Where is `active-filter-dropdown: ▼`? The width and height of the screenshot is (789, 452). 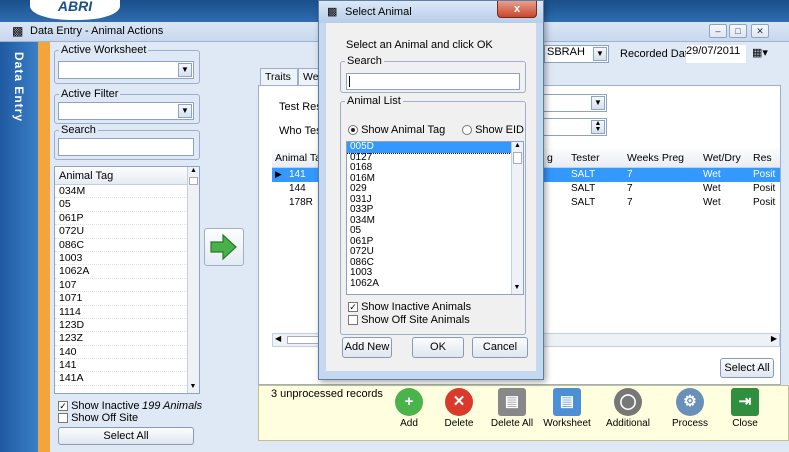
active-filter-dropdown: ▼ is located at coordinates (126, 111).